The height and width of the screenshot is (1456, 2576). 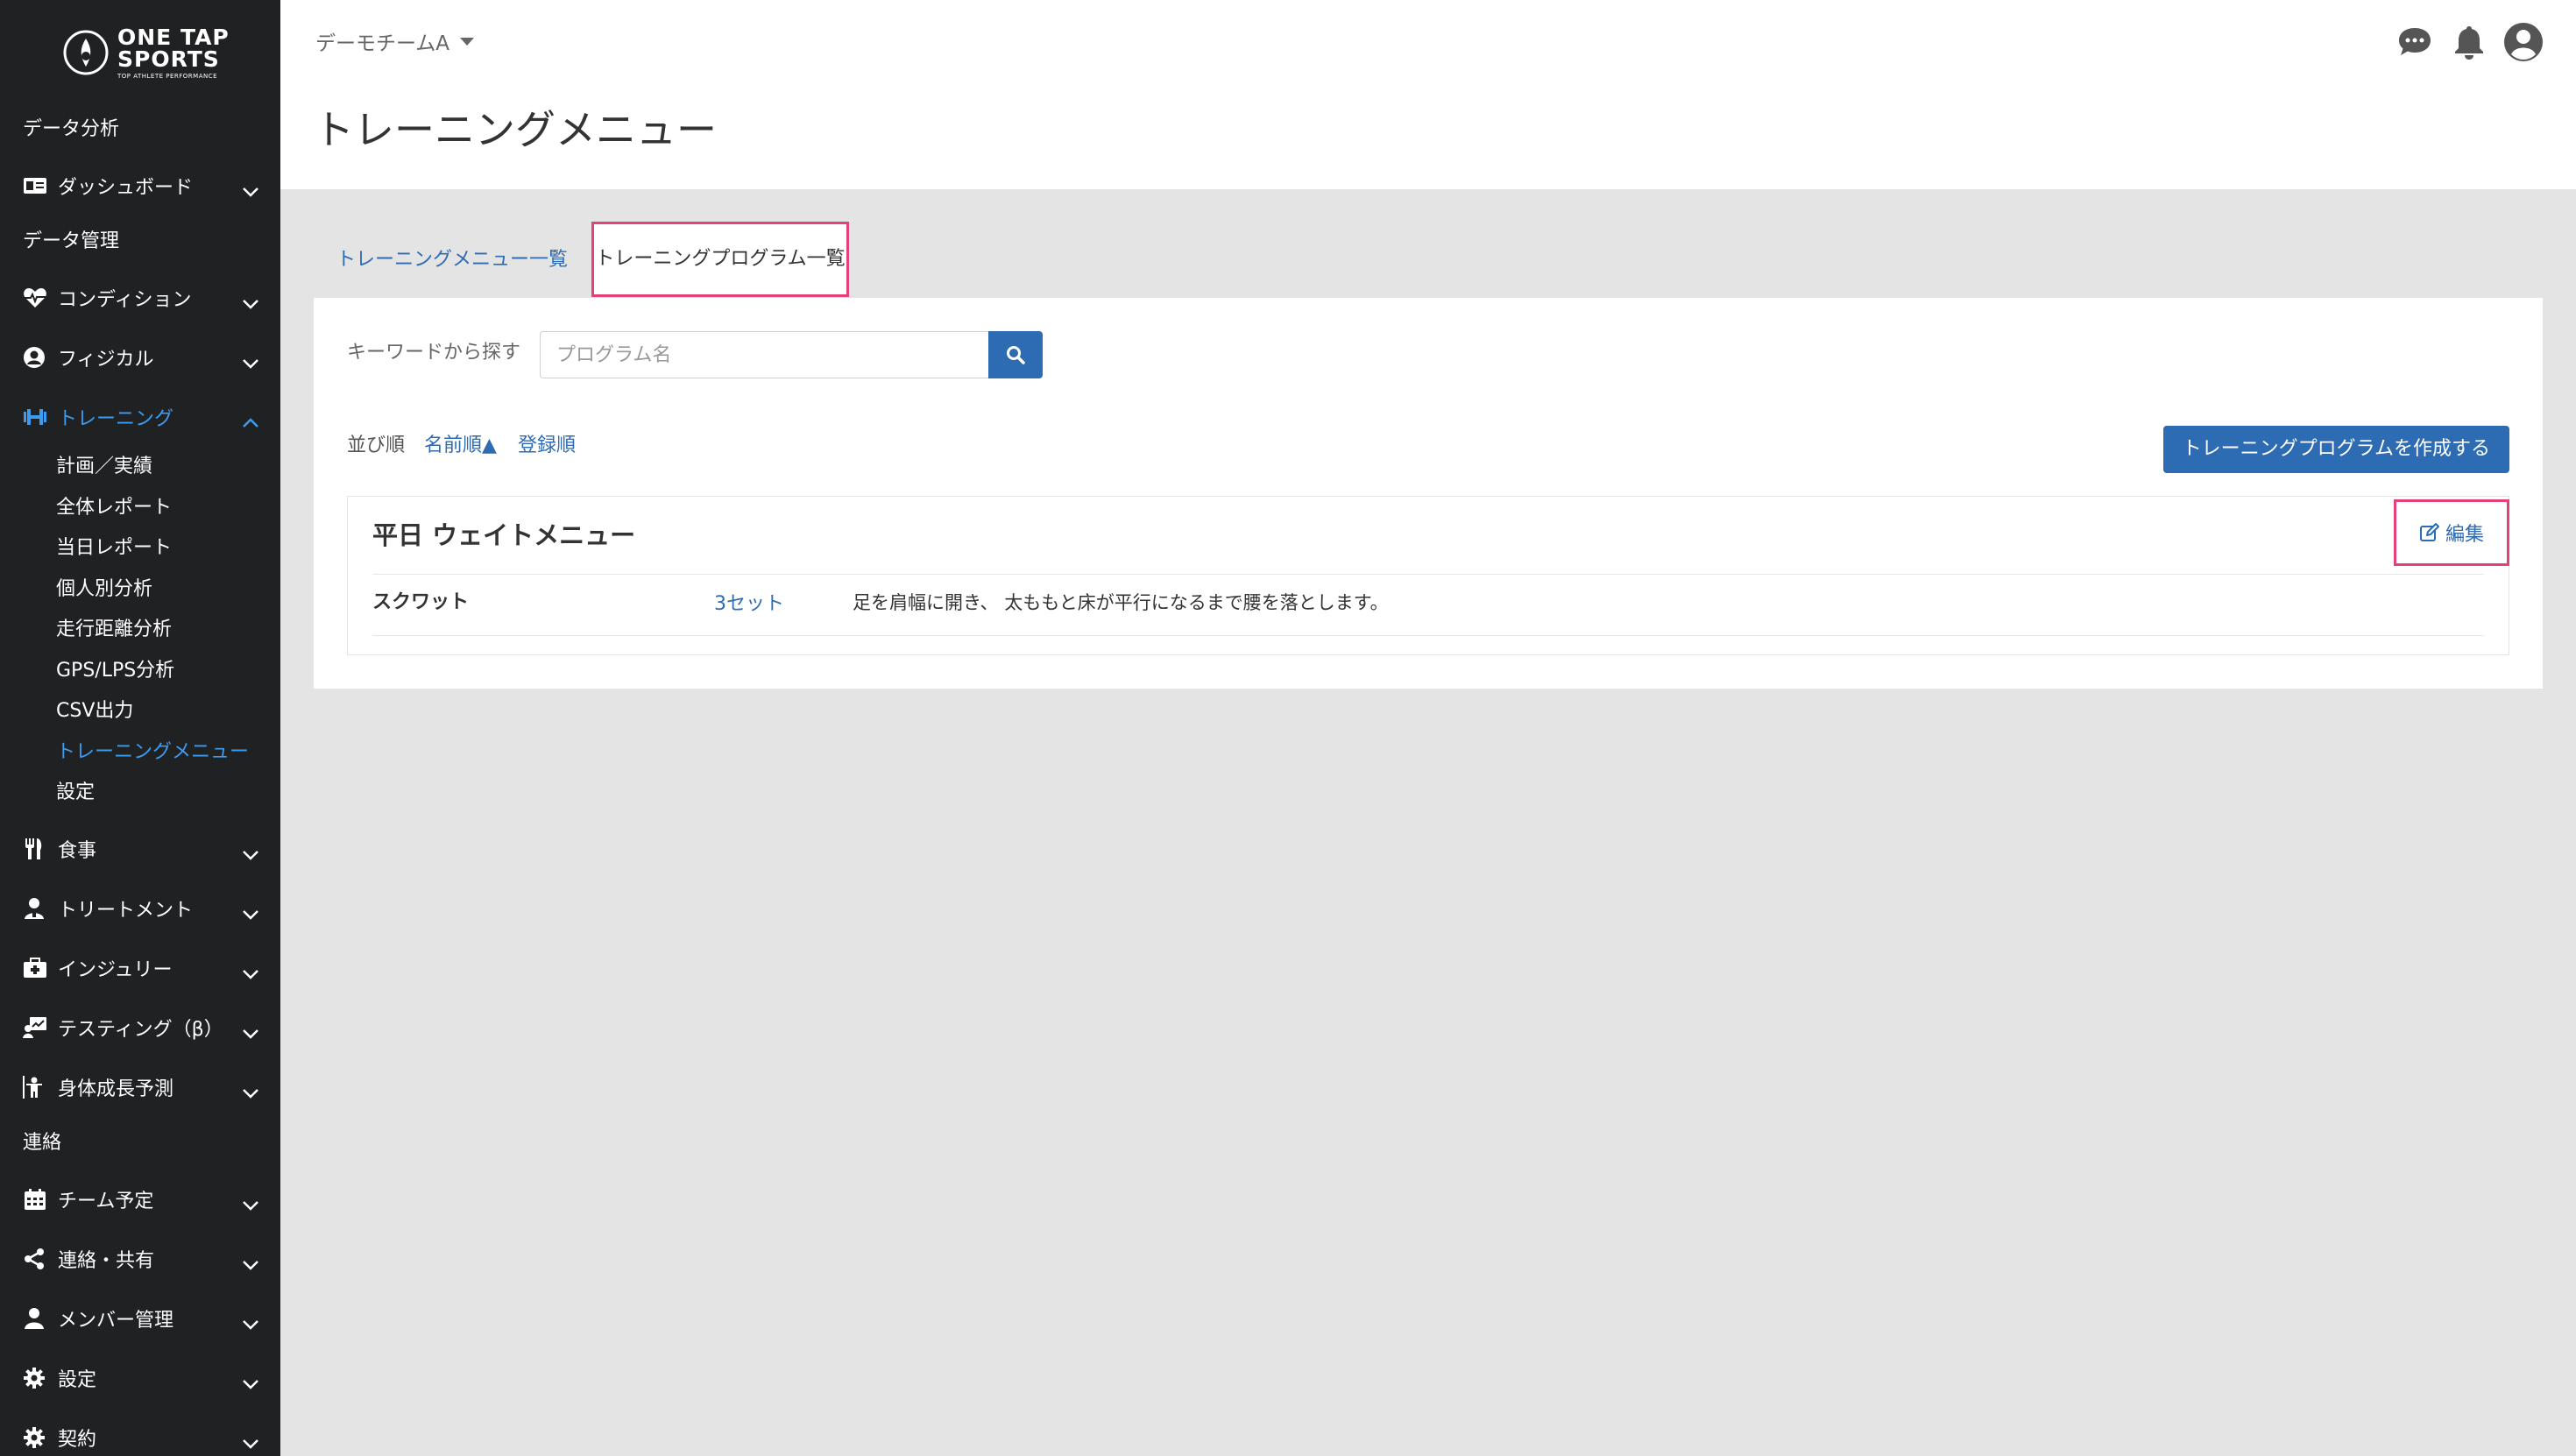 I want to click on create-program-button: トレーニングプログラムを作成する, so click(x=2335, y=449).